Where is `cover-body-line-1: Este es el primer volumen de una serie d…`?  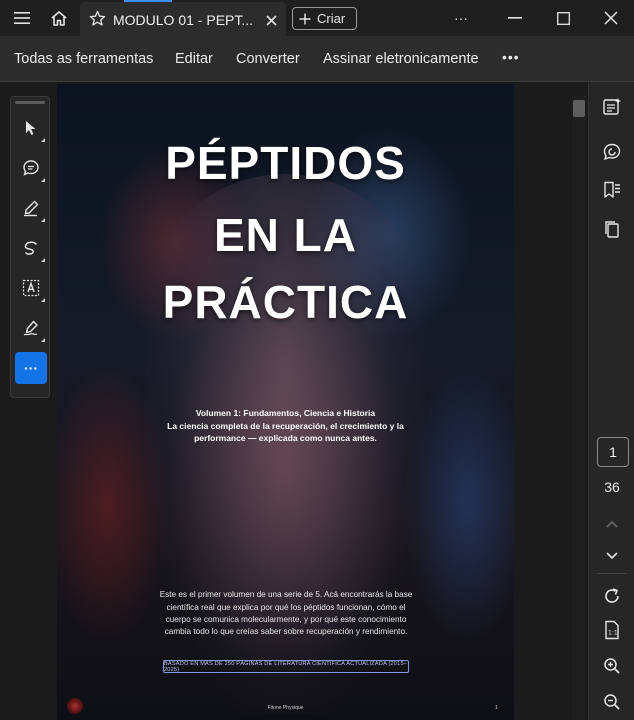 cover-body-line-1: Este es el primer volumen de una serie d… is located at coordinates (286, 594).